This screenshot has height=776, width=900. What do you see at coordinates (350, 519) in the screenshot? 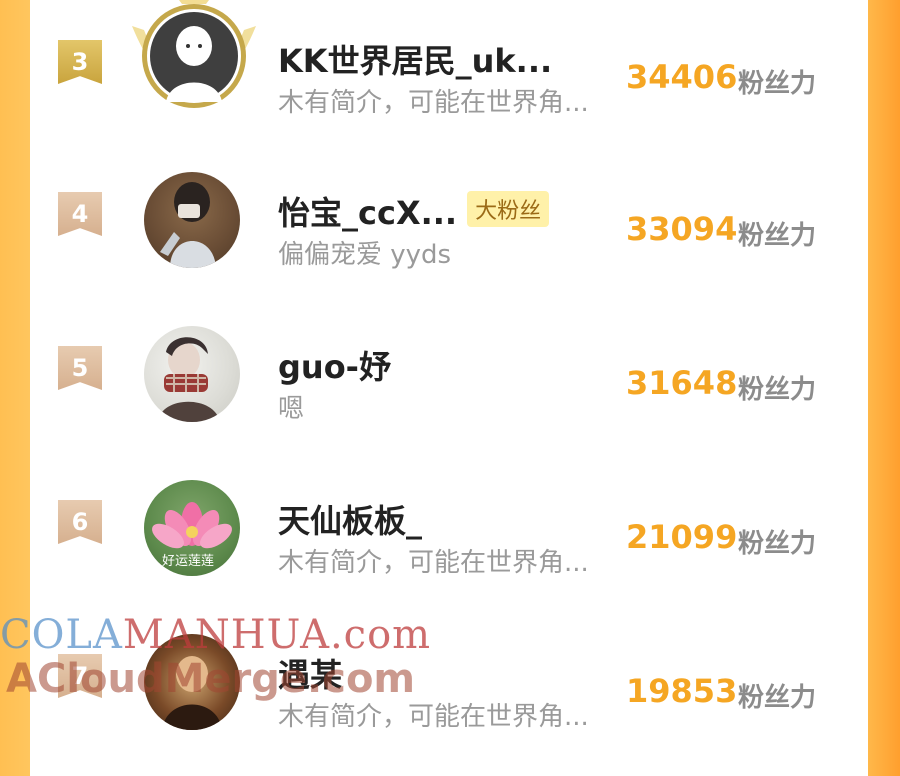
I see `user-name: 天仙板板_` at bounding box center [350, 519].